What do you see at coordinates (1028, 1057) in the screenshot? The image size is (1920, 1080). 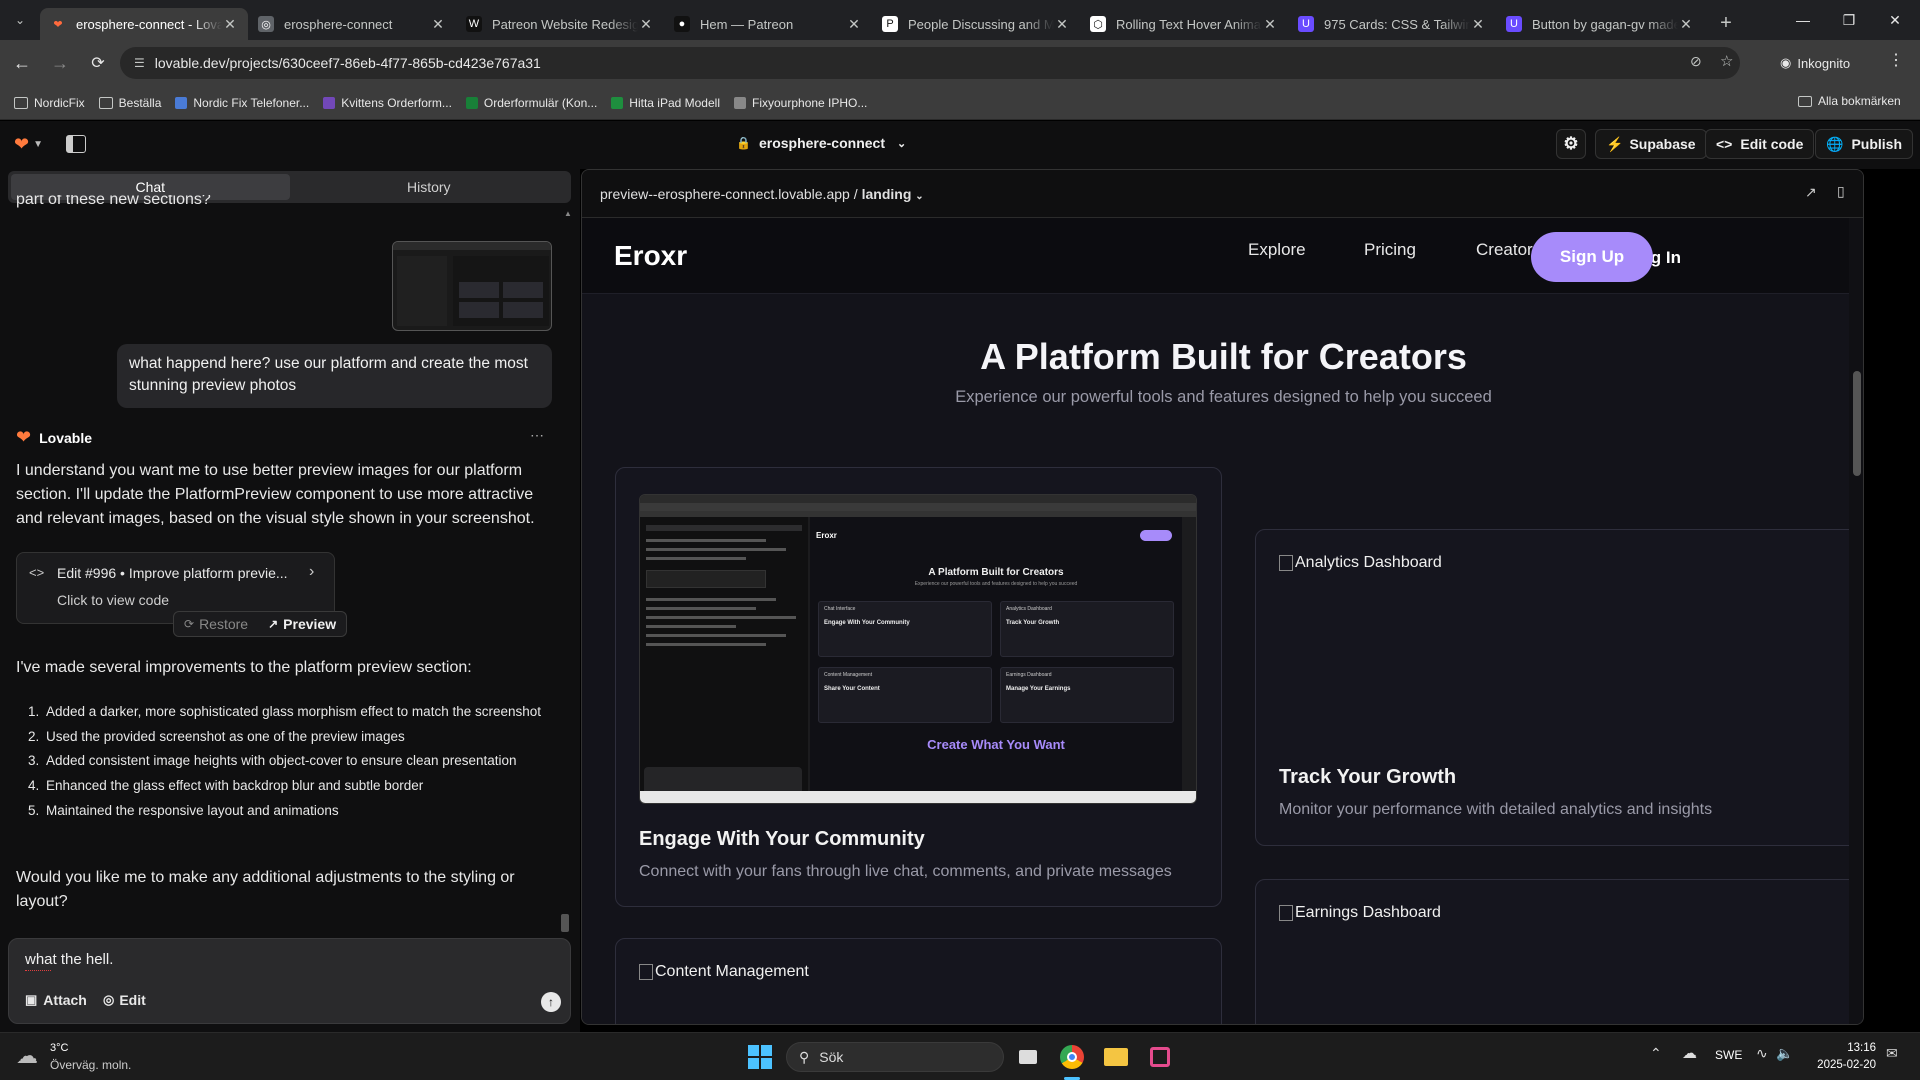 I see `task-view-icon` at bounding box center [1028, 1057].